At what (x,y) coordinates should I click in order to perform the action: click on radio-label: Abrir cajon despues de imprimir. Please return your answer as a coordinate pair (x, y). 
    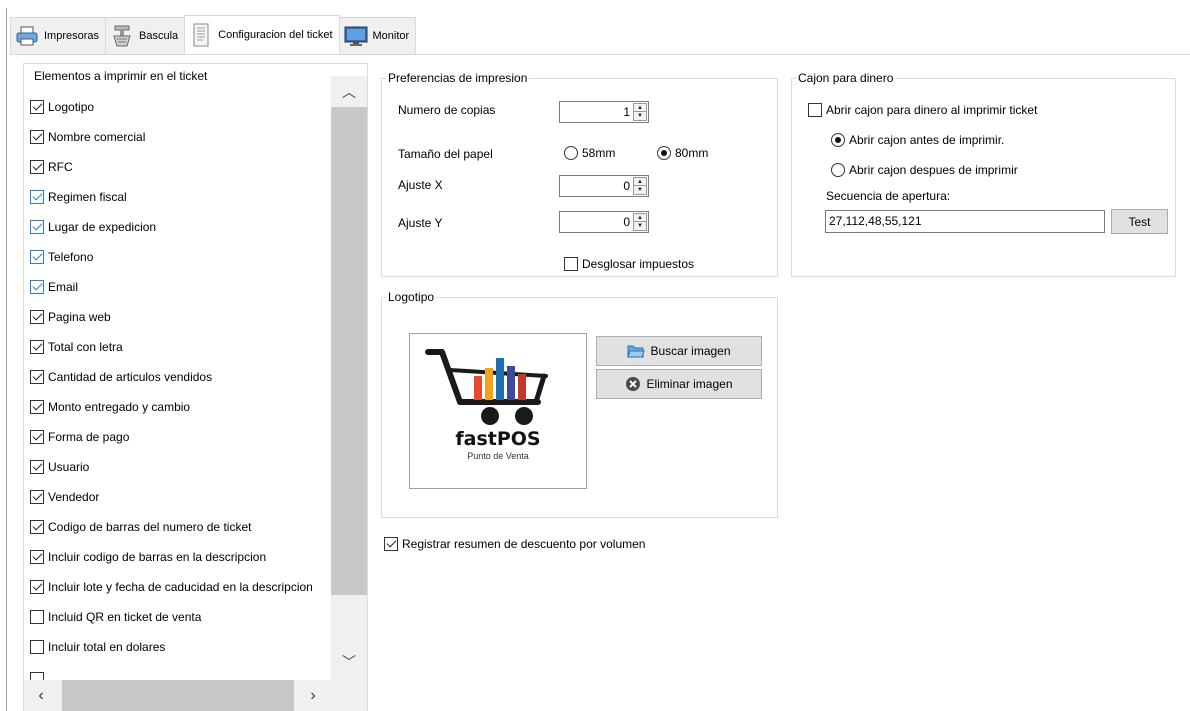
    Looking at the image, I should click on (933, 170).